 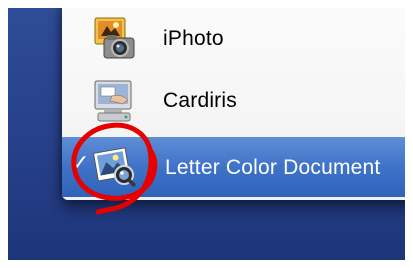 I want to click on preview-image-icon, so click(x=114, y=167).